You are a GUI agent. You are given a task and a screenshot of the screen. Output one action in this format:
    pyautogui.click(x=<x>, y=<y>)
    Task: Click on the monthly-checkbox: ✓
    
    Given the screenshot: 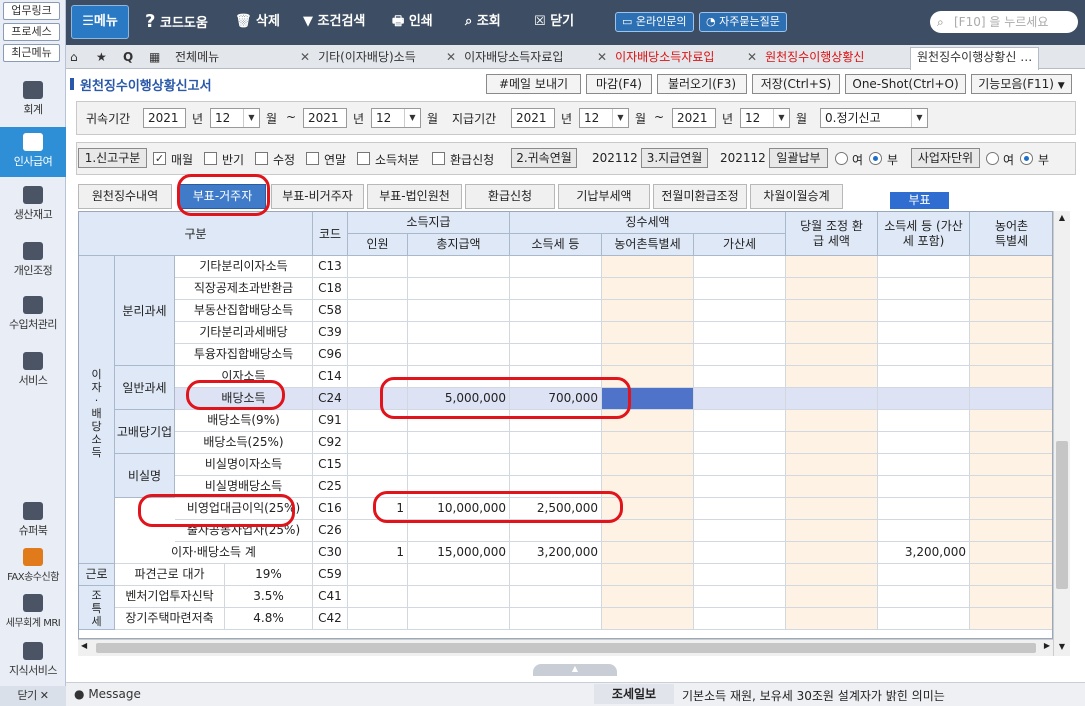 What is the action you would take?
    pyautogui.click(x=159, y=158)
    